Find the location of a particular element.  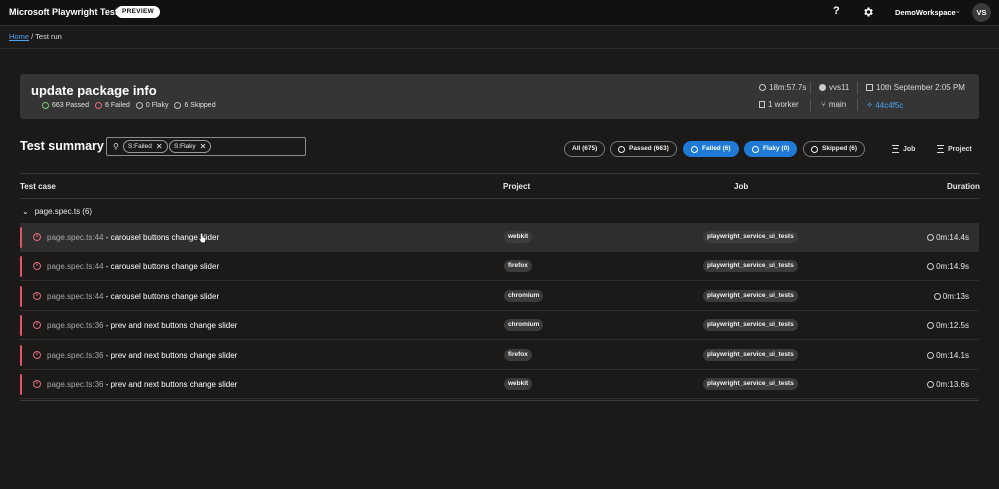

breadcrumb-current: Test run is located at coordinates (48, 36).